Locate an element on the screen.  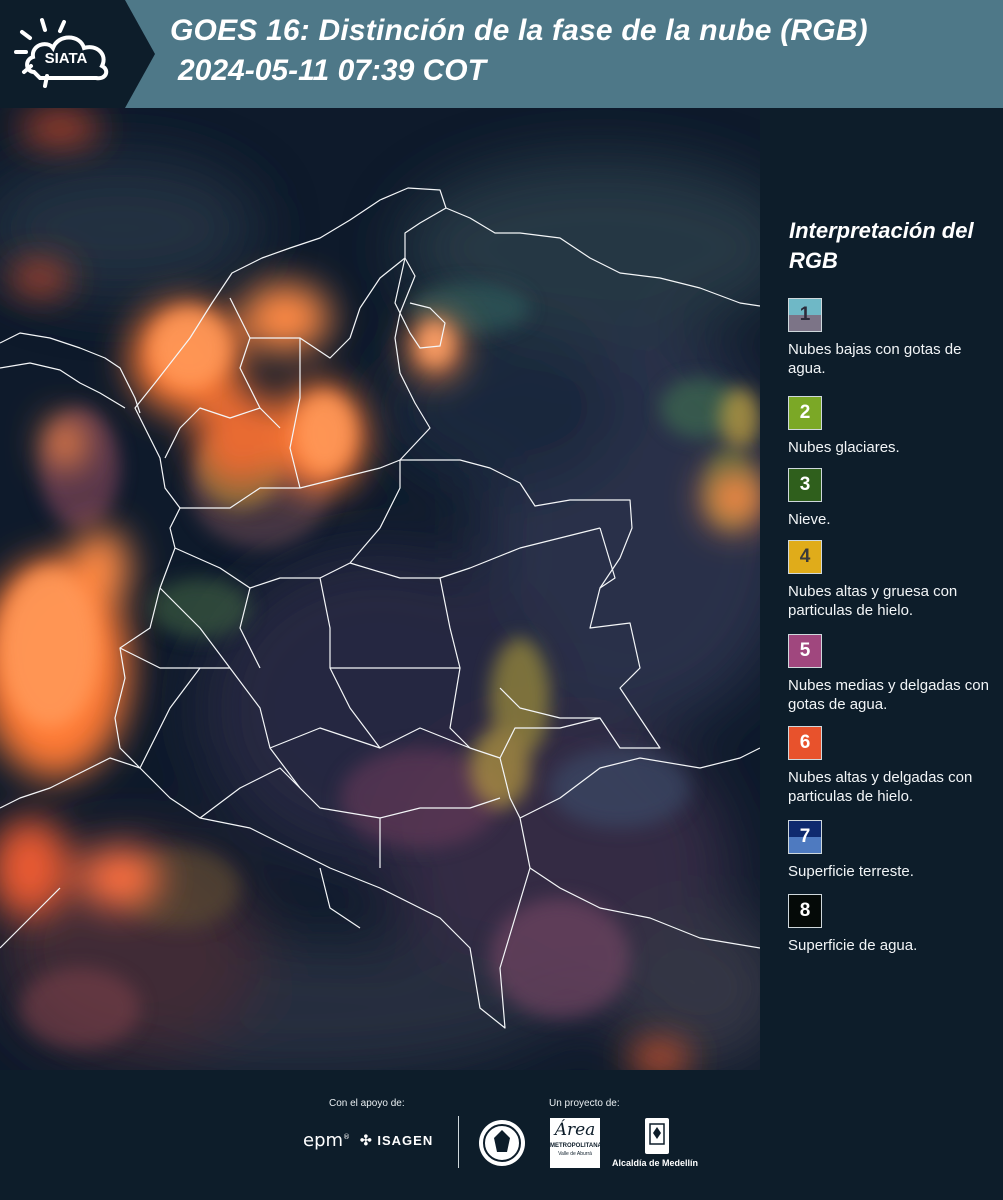
legend-label-2: Nubes glaciares. is located at coordinates (844, 447).